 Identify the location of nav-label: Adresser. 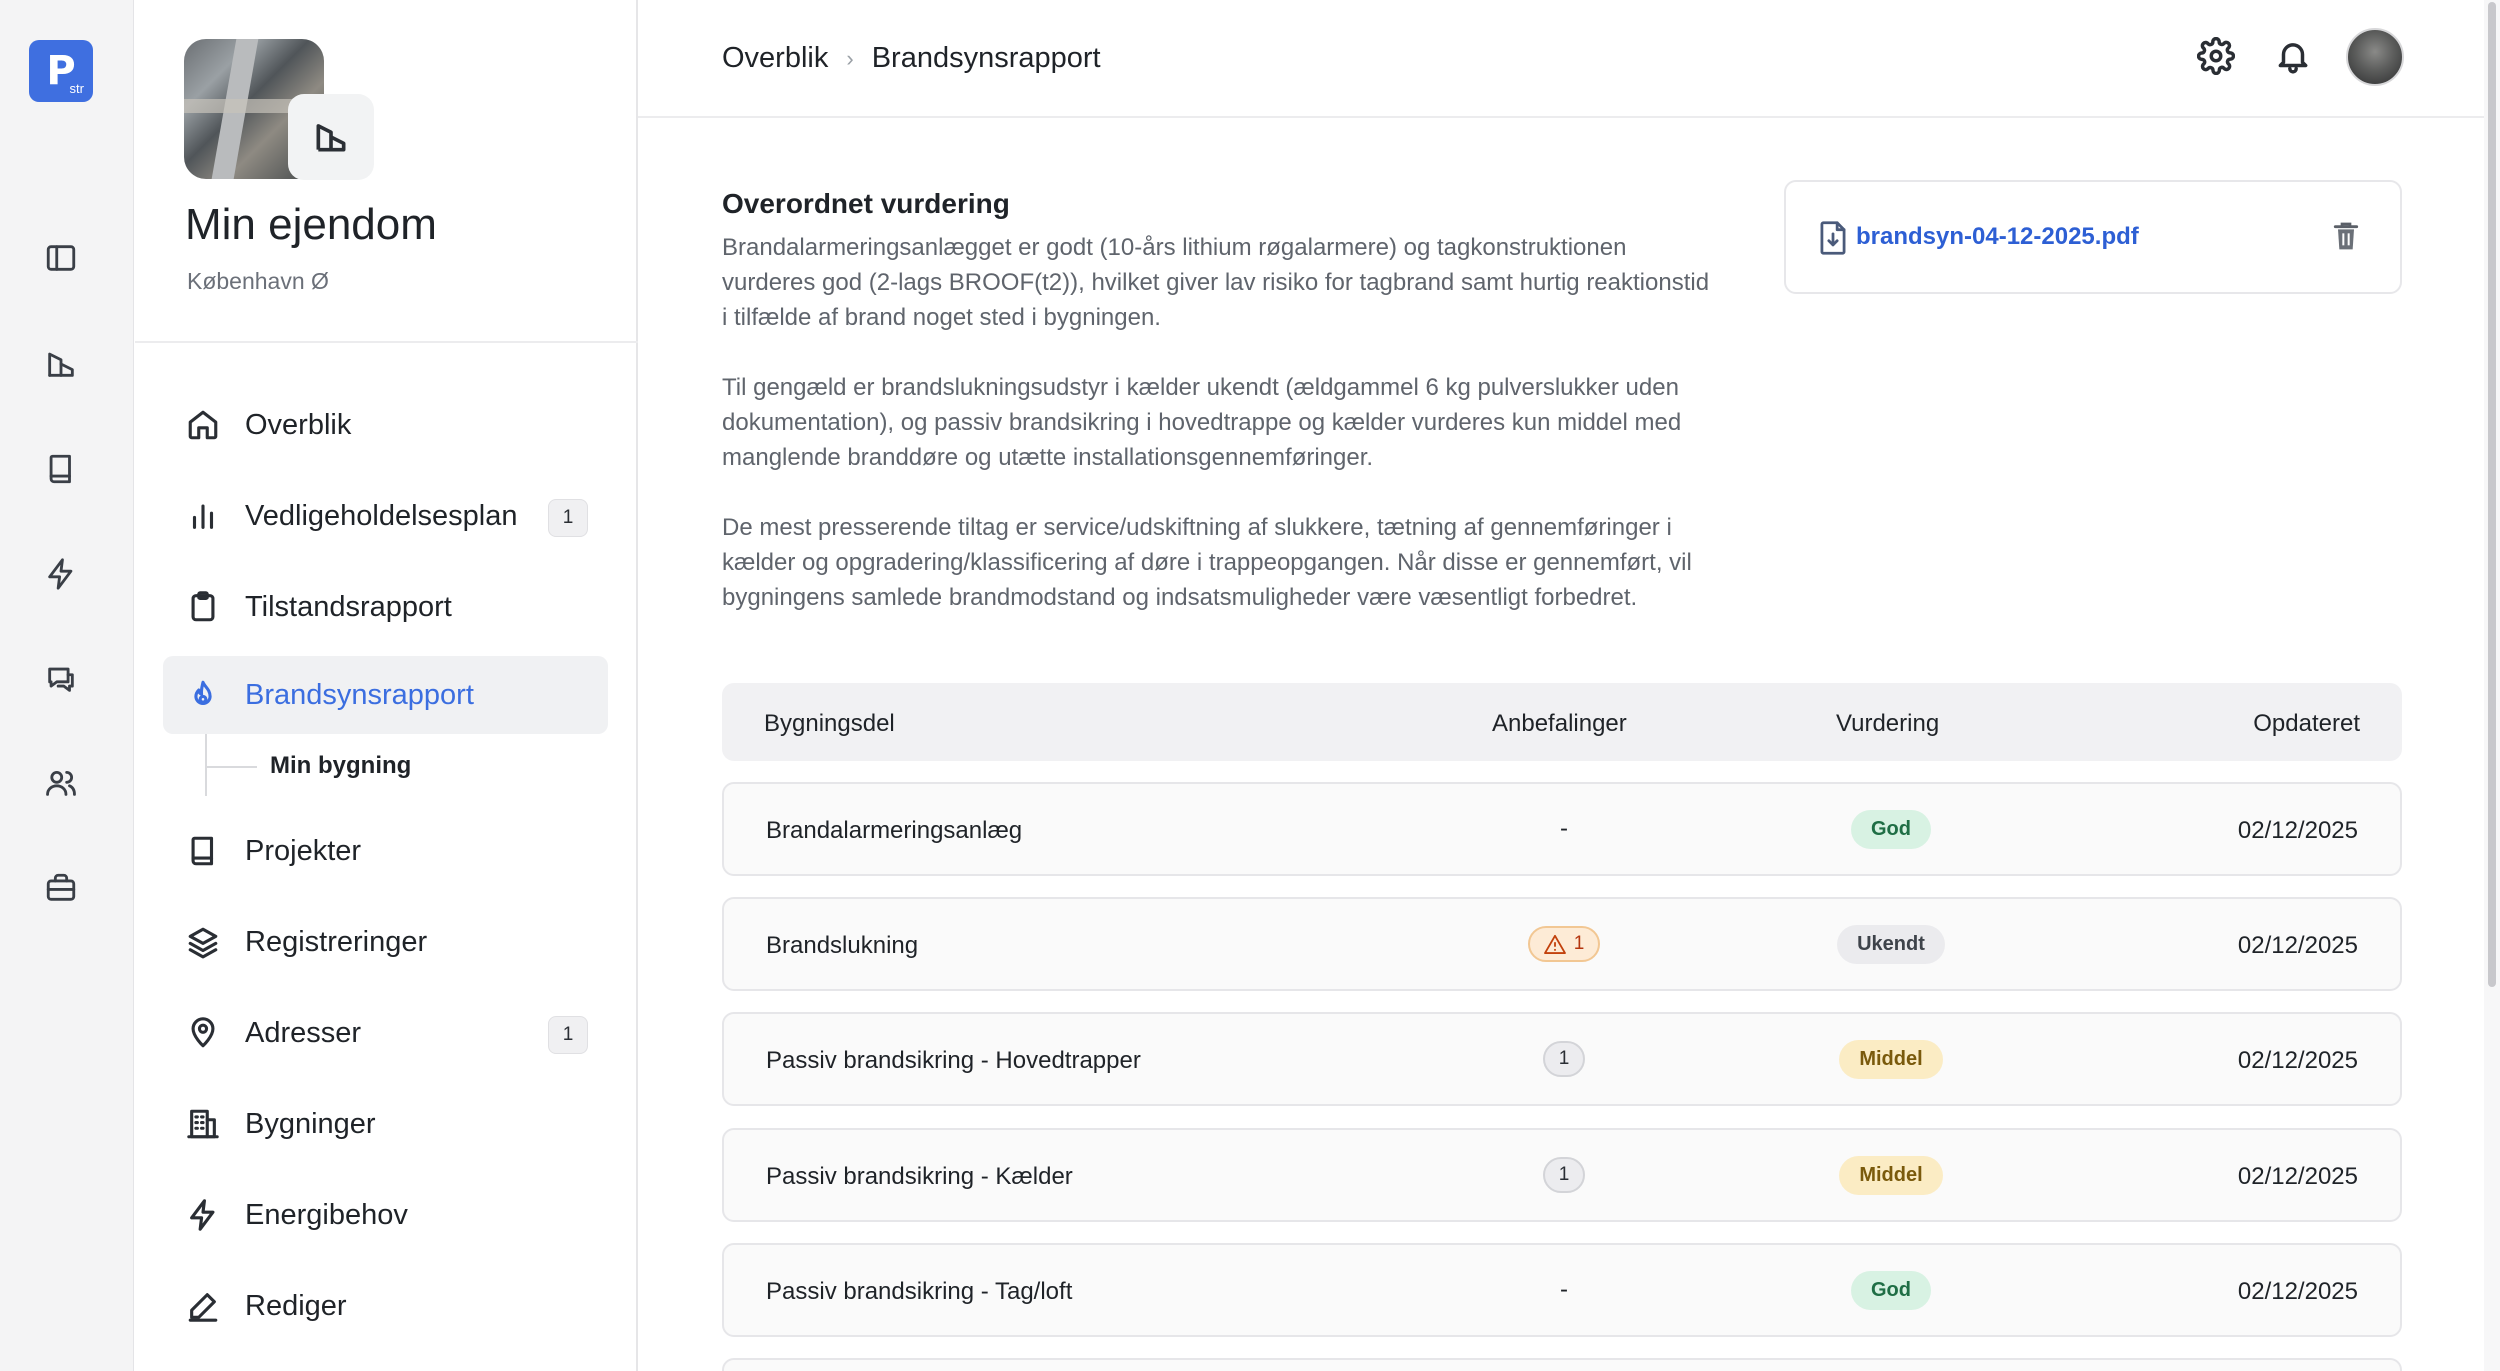
(303, 1032).